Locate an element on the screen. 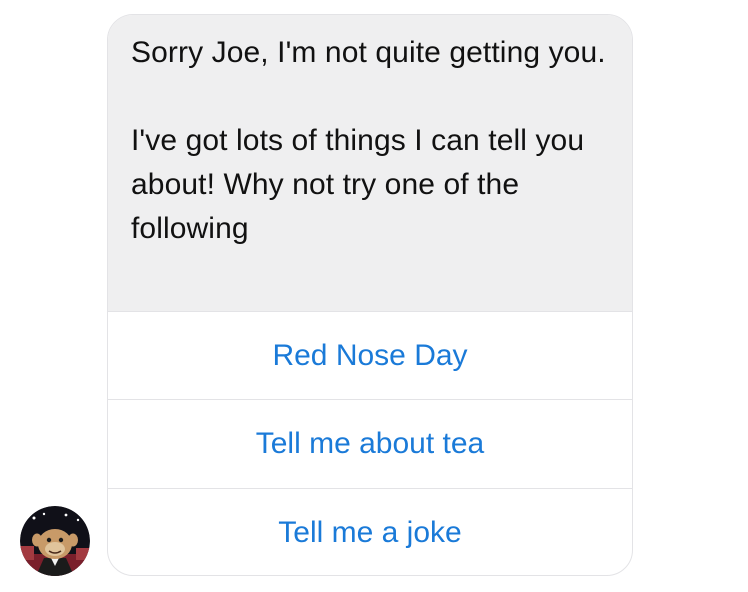  message-paragraph: Sorry Joe, I'm not quite getting you. is located at coordinates (368, 52).